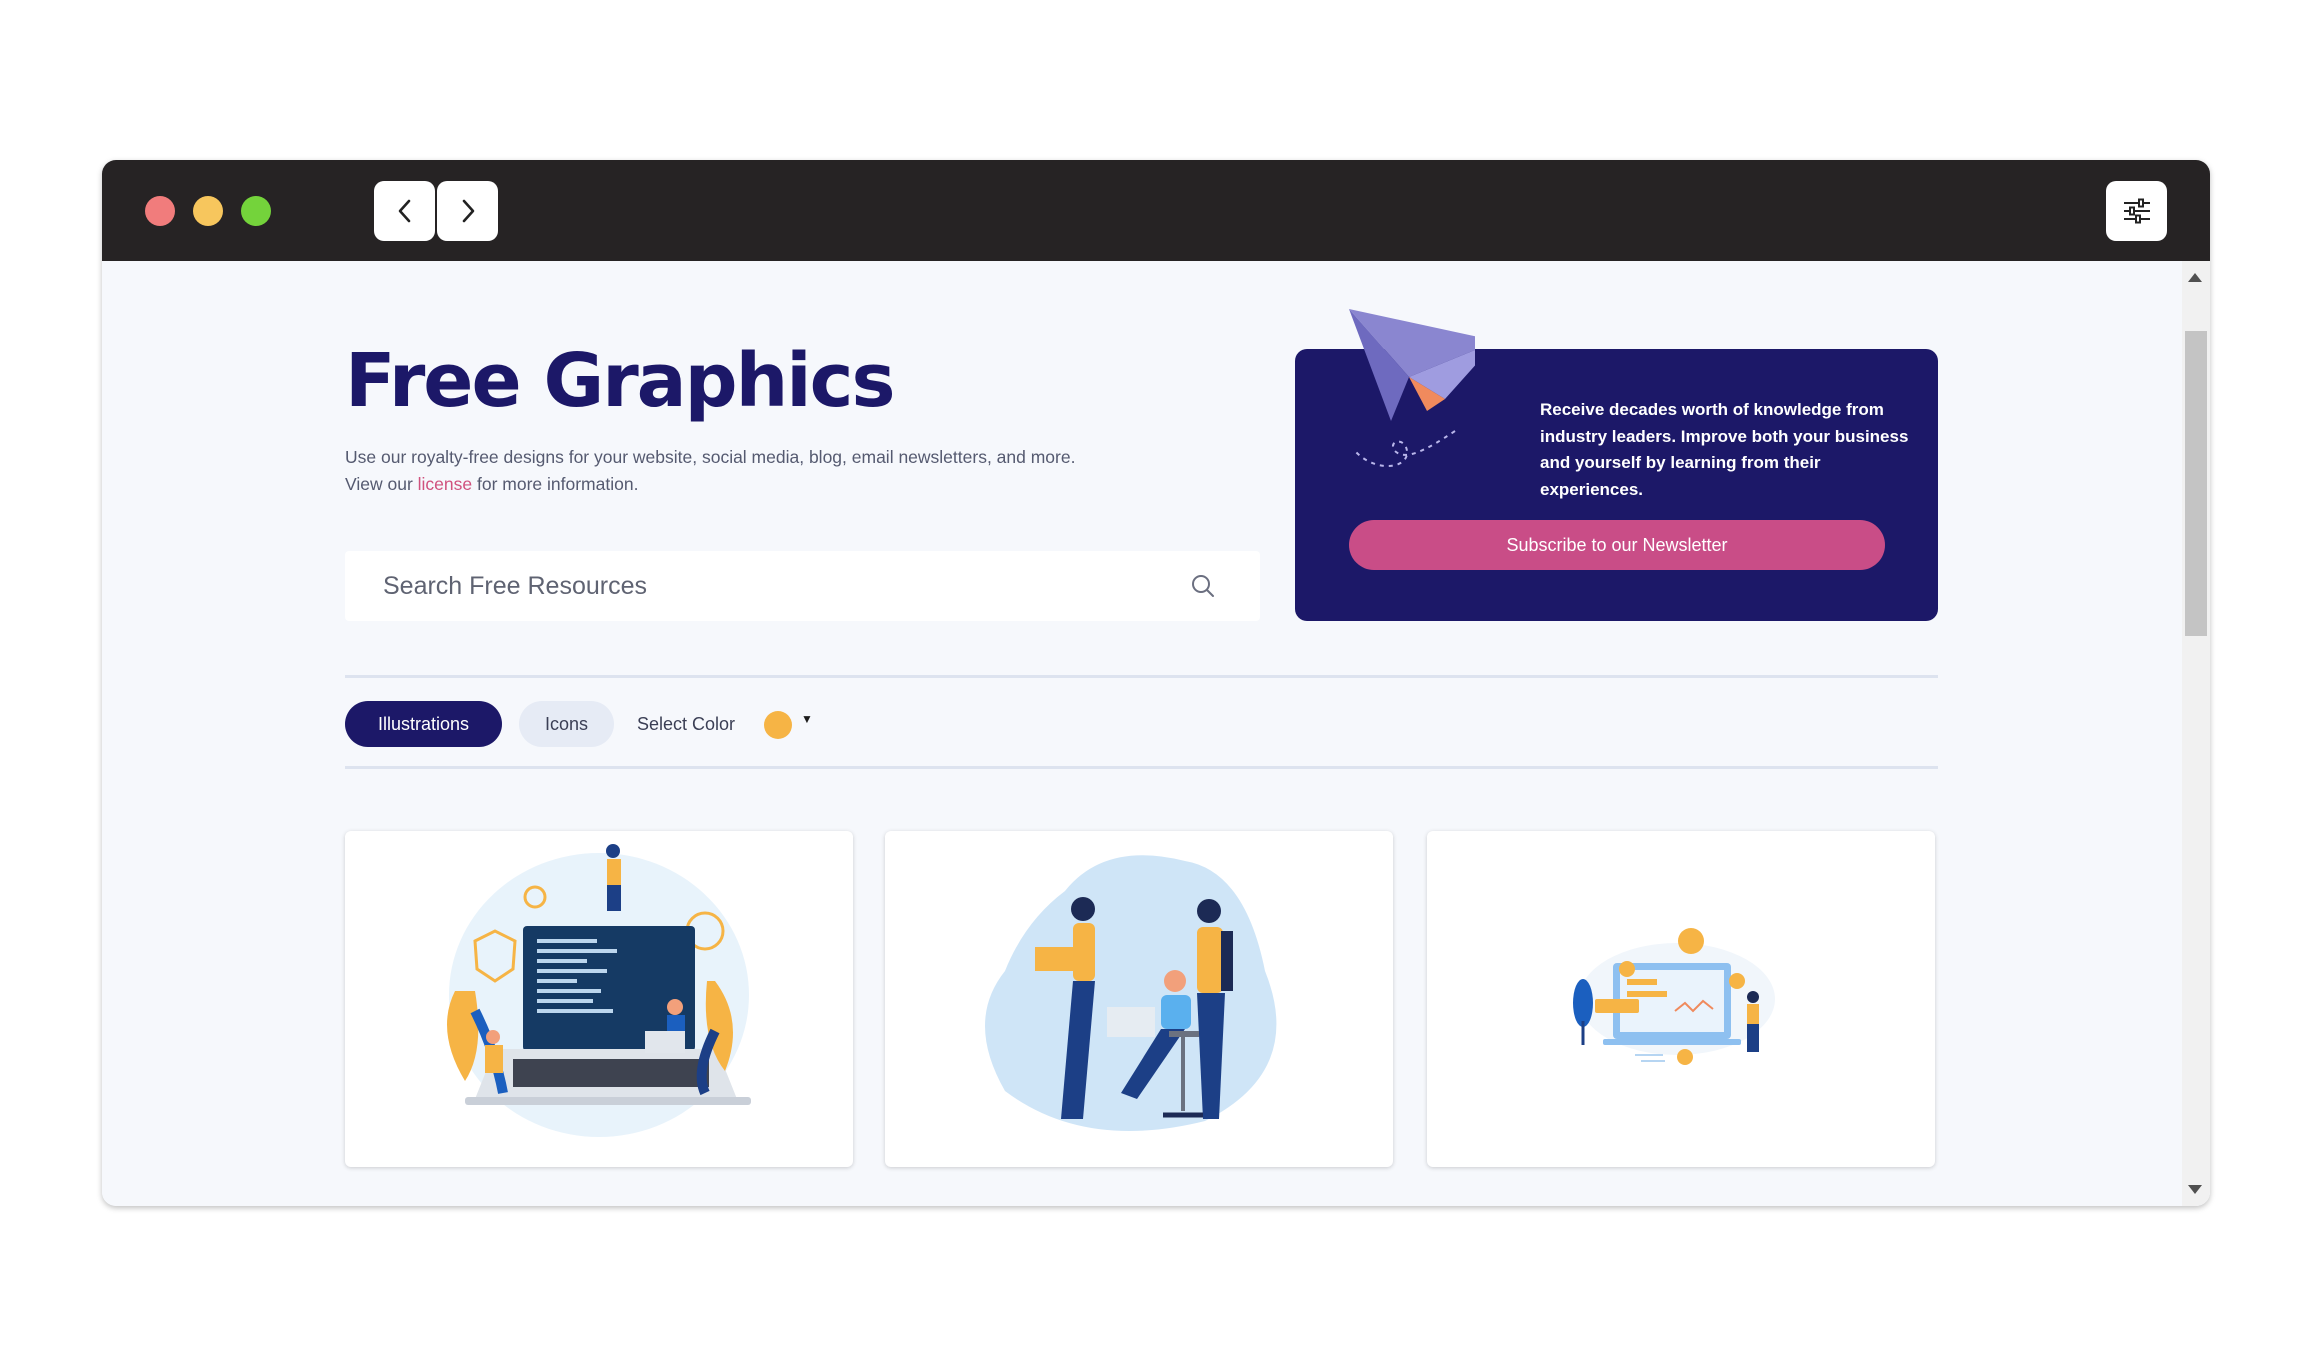 This screenshot has width=2300, height=1358. What do you see at coordinates (620, 381) in the screenshot?
I see `page-title: Free Graphics` at bounding box center [620, 381].